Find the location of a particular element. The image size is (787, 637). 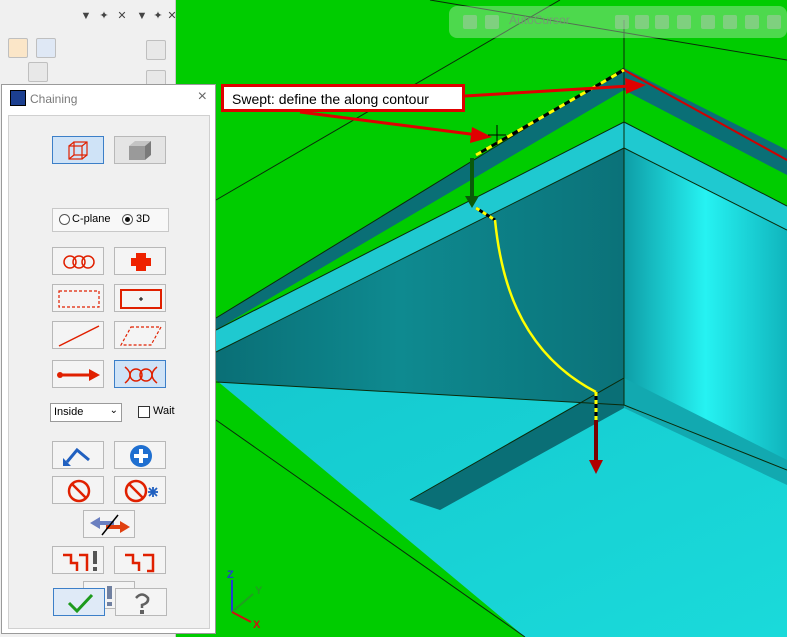

panel-close-icon: ✕ is located at coordinates (122, 16).